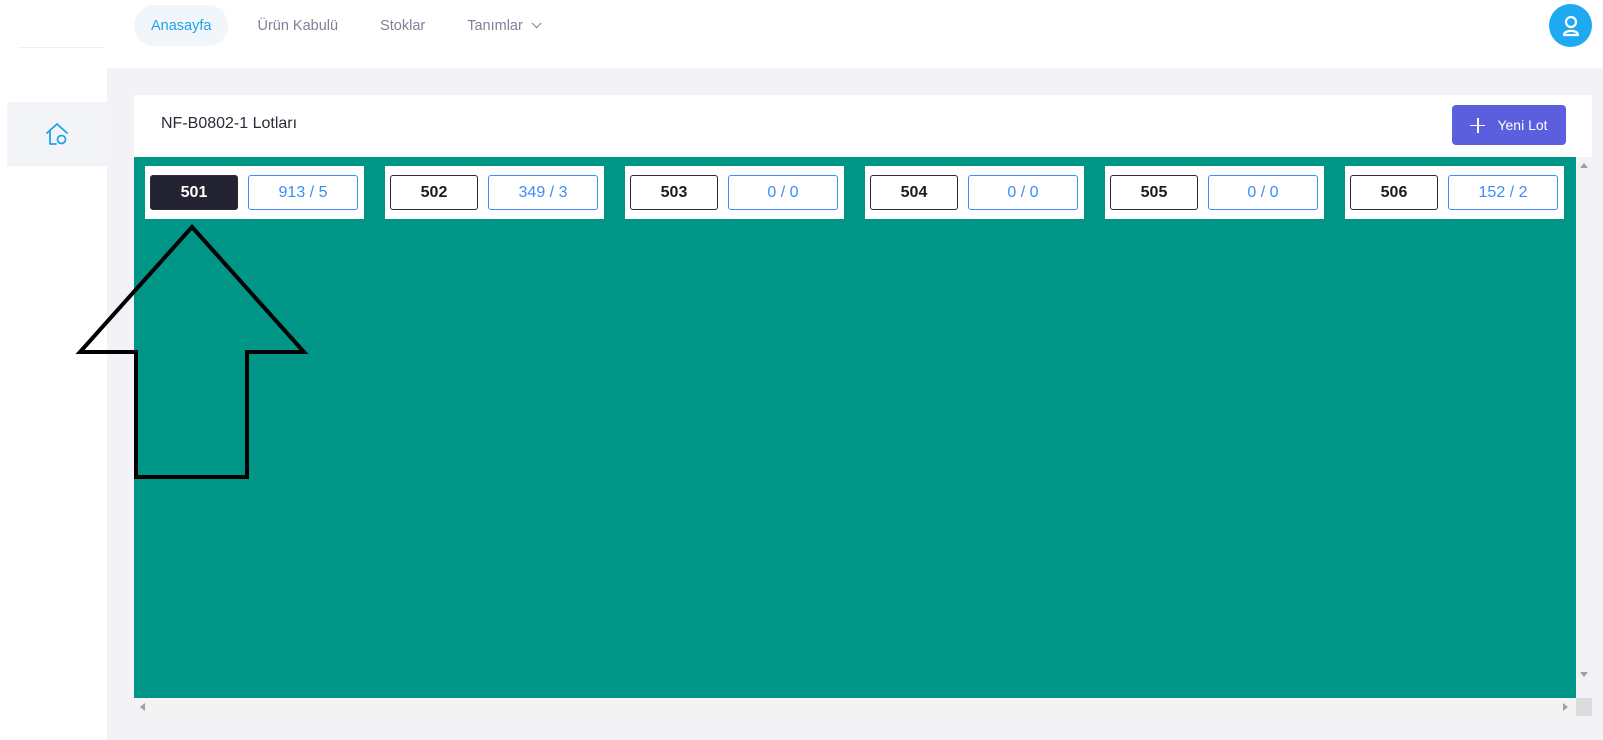 This screenshot has height=740, width=1603. I want to click on lot-card: 501 913 / 5, so click(254, 192).